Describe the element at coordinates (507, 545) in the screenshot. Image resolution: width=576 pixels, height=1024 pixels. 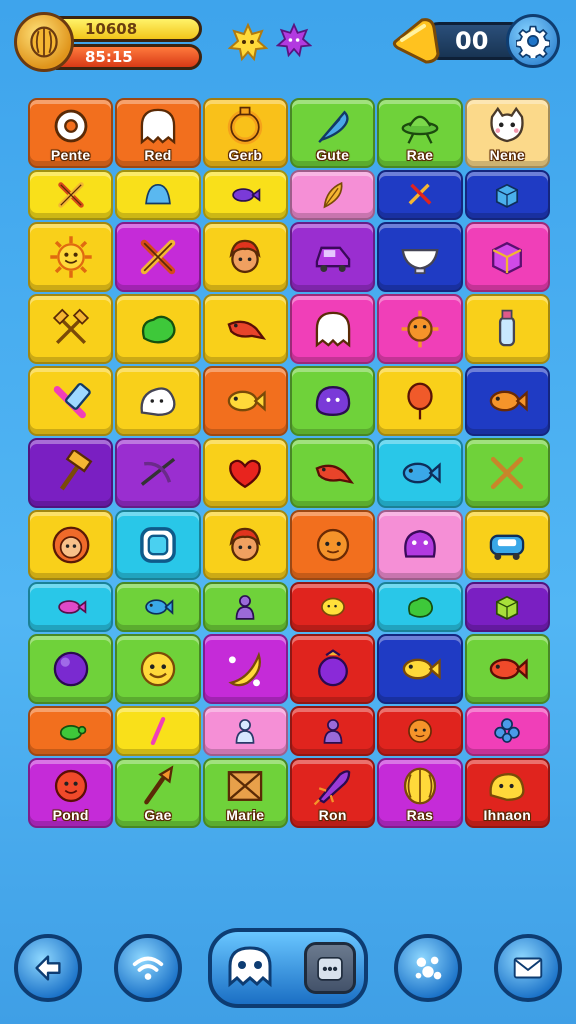
I see `tile-blue-car` at that location.